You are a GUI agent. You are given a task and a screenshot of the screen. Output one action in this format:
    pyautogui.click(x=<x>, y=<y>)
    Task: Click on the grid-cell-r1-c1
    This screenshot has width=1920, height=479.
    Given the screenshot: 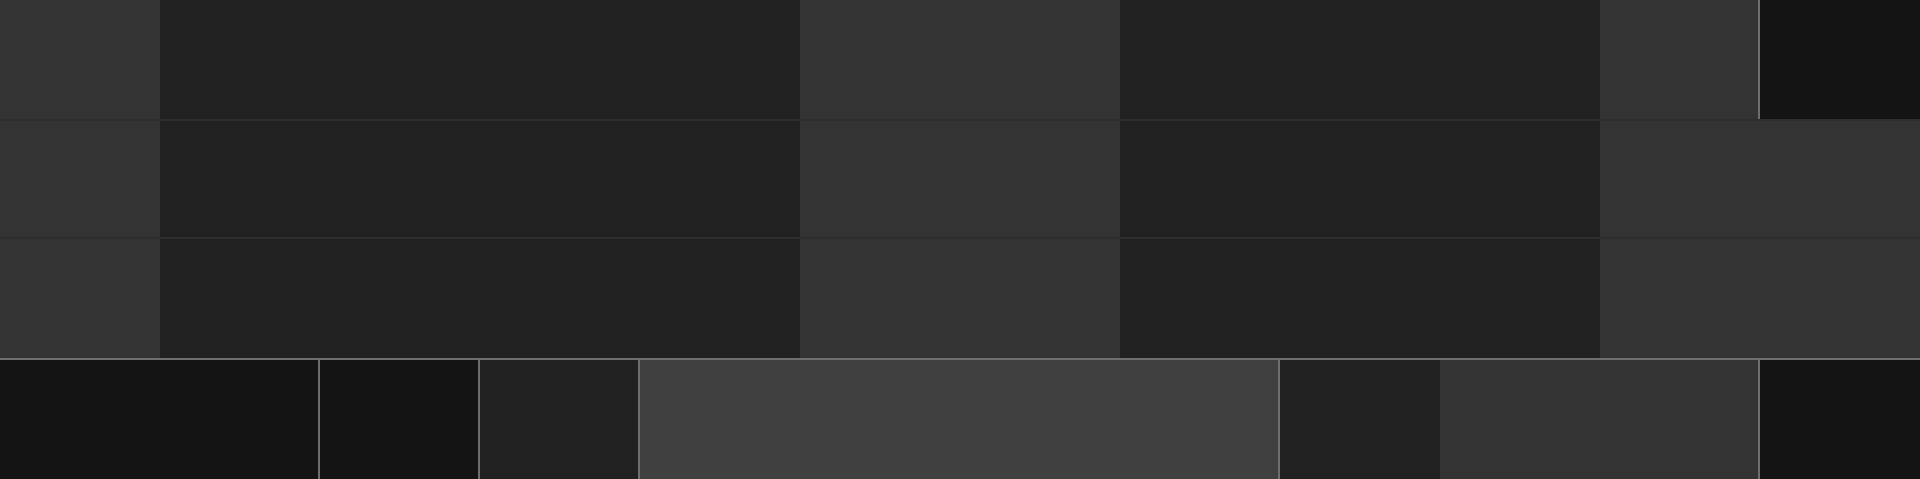 What is the action you would take?
    pyautogui.click(x=80, y=60)
    